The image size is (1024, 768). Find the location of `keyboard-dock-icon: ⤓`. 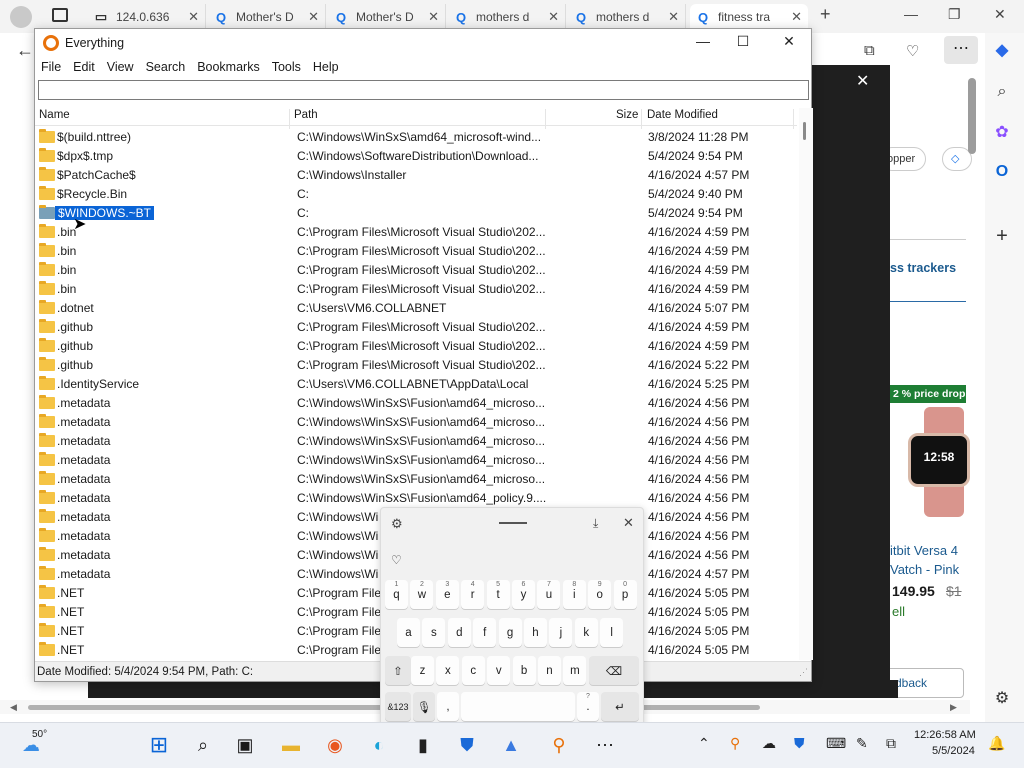

keyboard-dock-icon: ⤓ is located at coordinates (595, 523).